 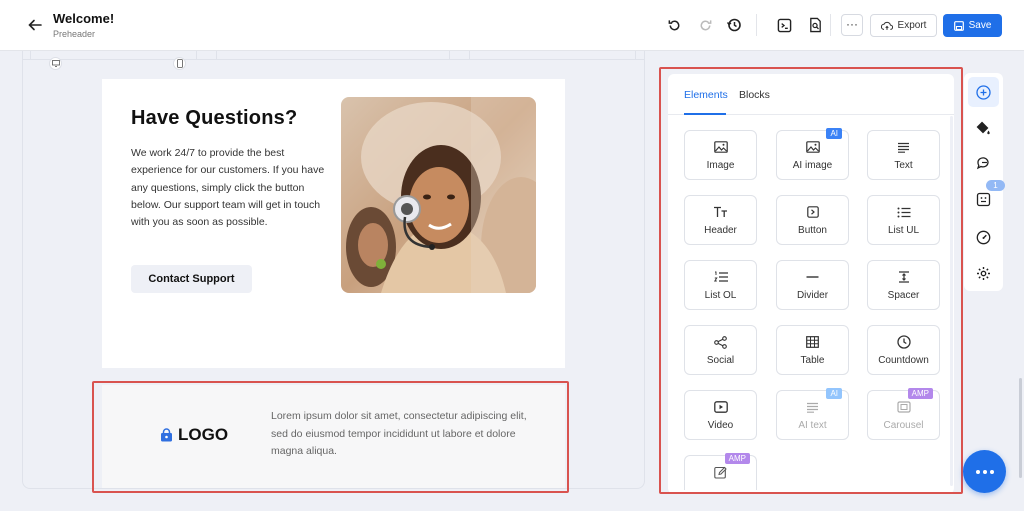 What do you see at coordinates (674, 25) in the screenshot?
I see `undo-icon` at bounding box center [674, 25].